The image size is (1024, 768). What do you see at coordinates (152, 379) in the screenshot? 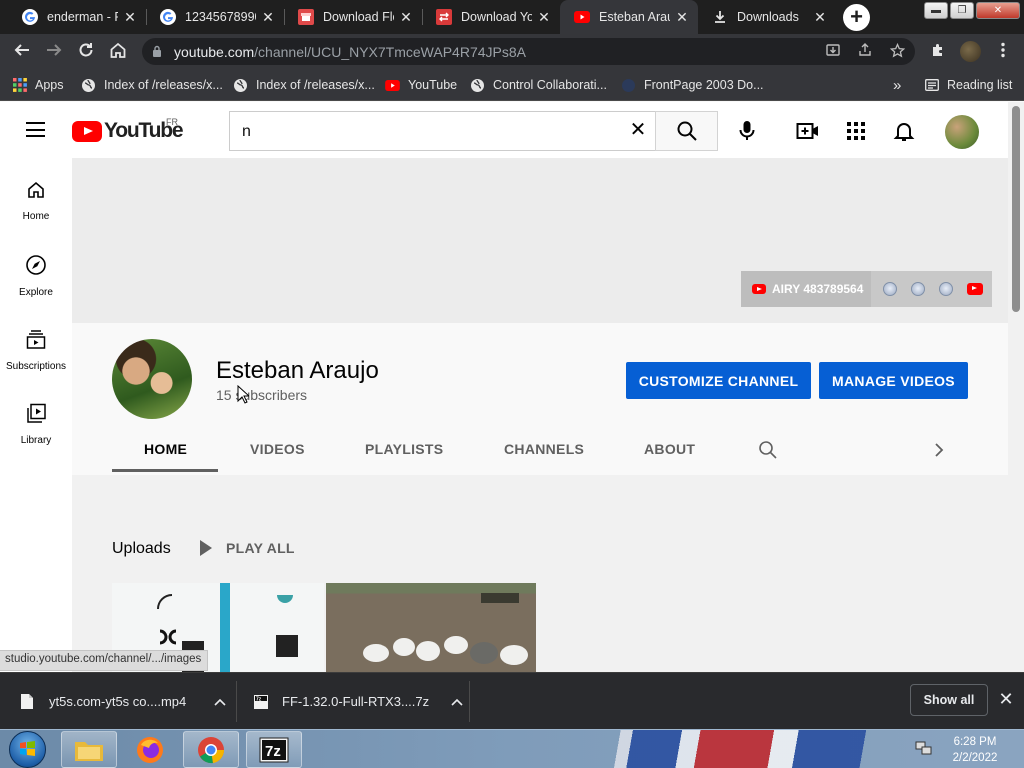
I see `channel-avatar` at bounding box center [152, 379].